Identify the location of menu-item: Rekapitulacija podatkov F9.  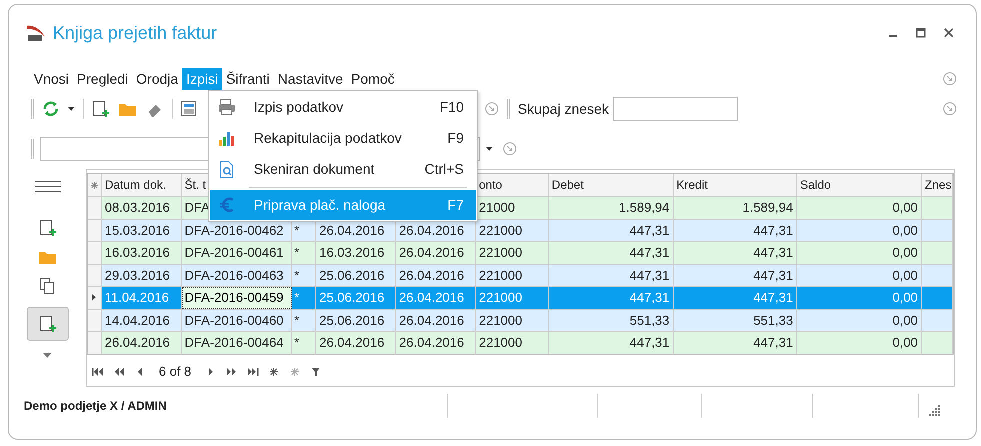
(343, 138).